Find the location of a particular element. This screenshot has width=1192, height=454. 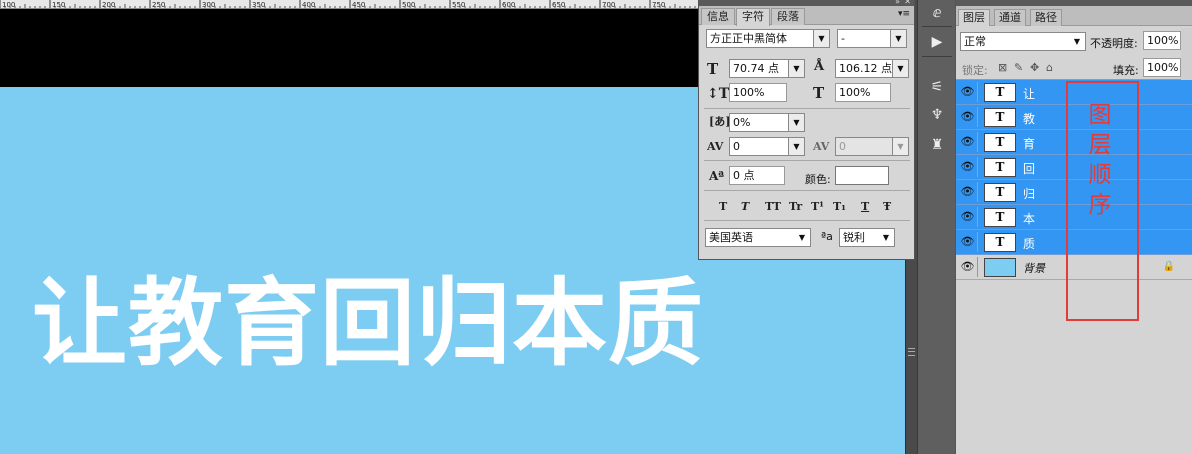

tracking-field: 0 ▼ is located at coordinates (872, 146).